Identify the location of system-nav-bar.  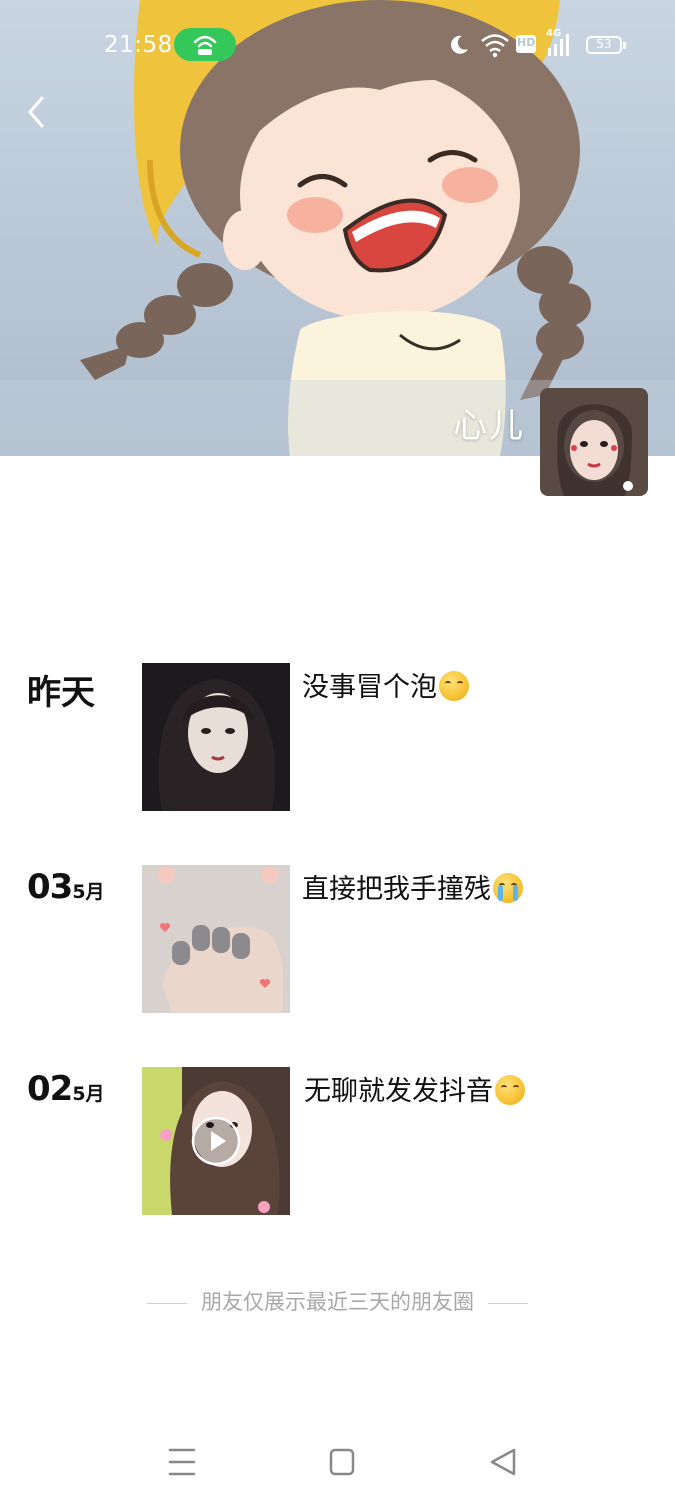
(337, 1460).